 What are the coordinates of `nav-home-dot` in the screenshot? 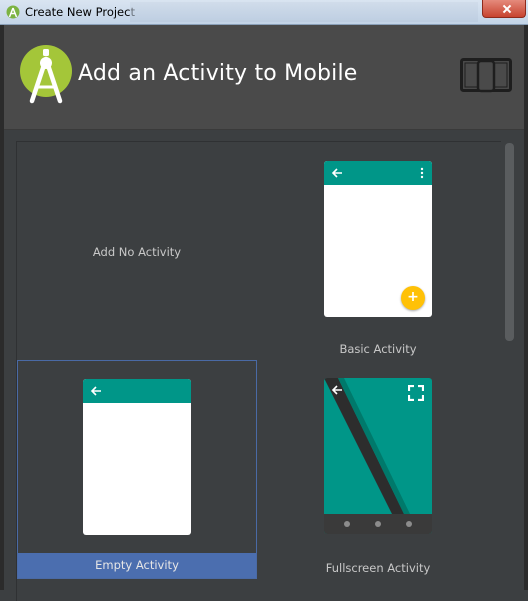 It's located at (378, 524).